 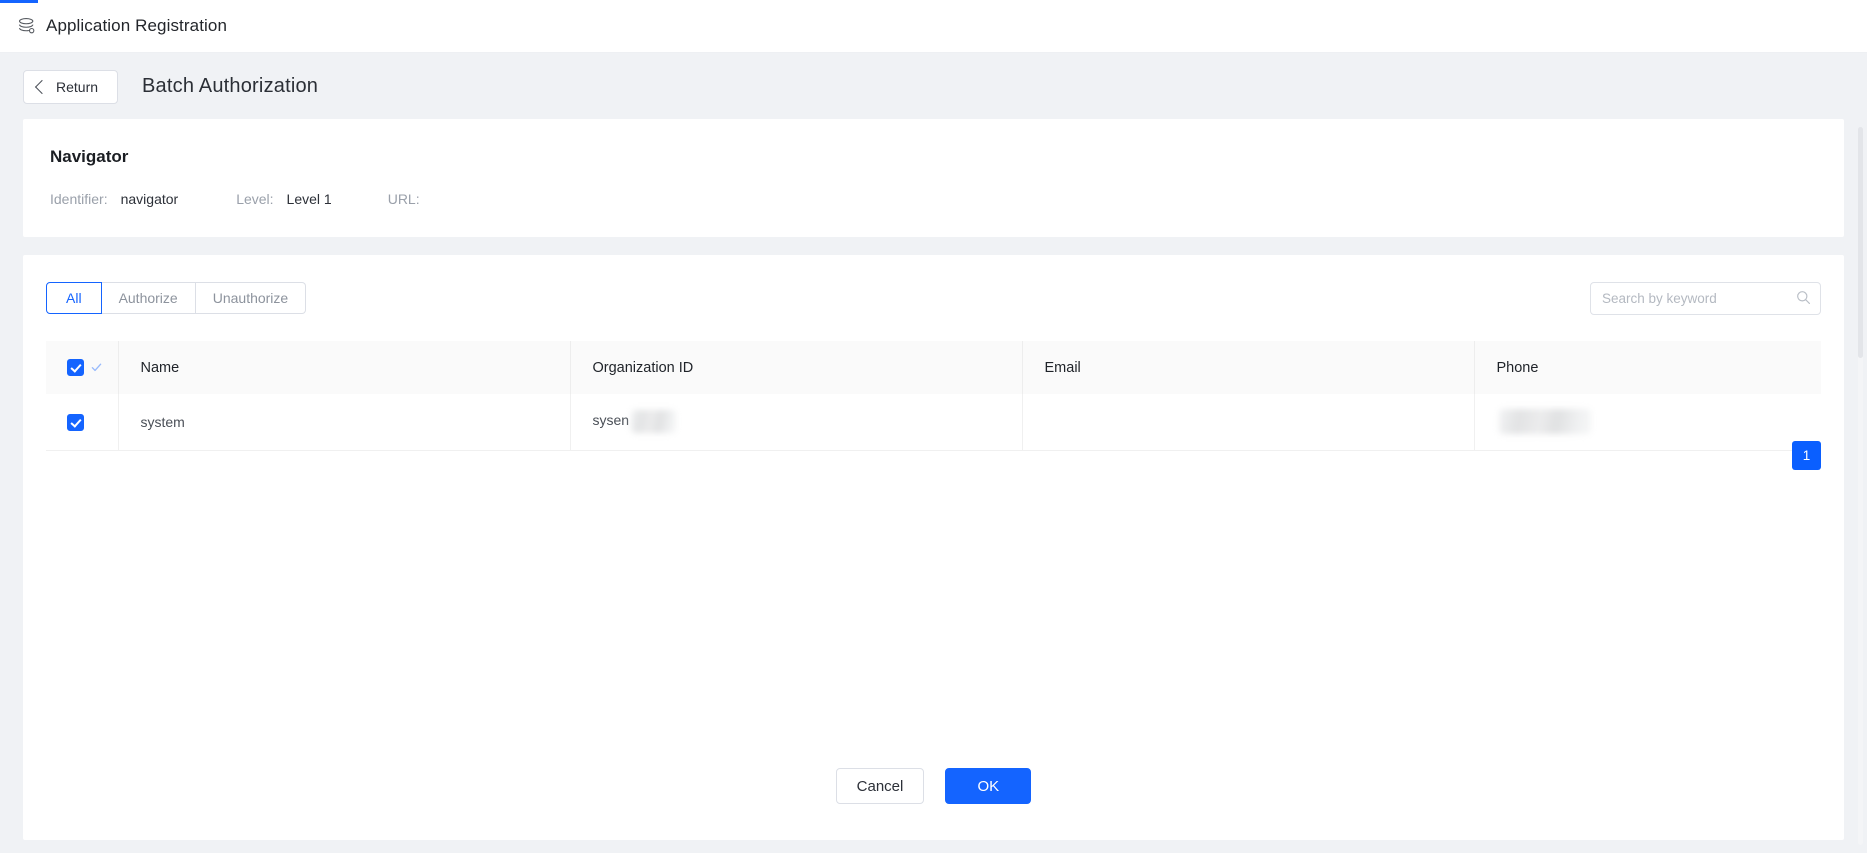 I want to click on table-toolbar: All Authorize Unauthorize, so click(x=933, y=298).